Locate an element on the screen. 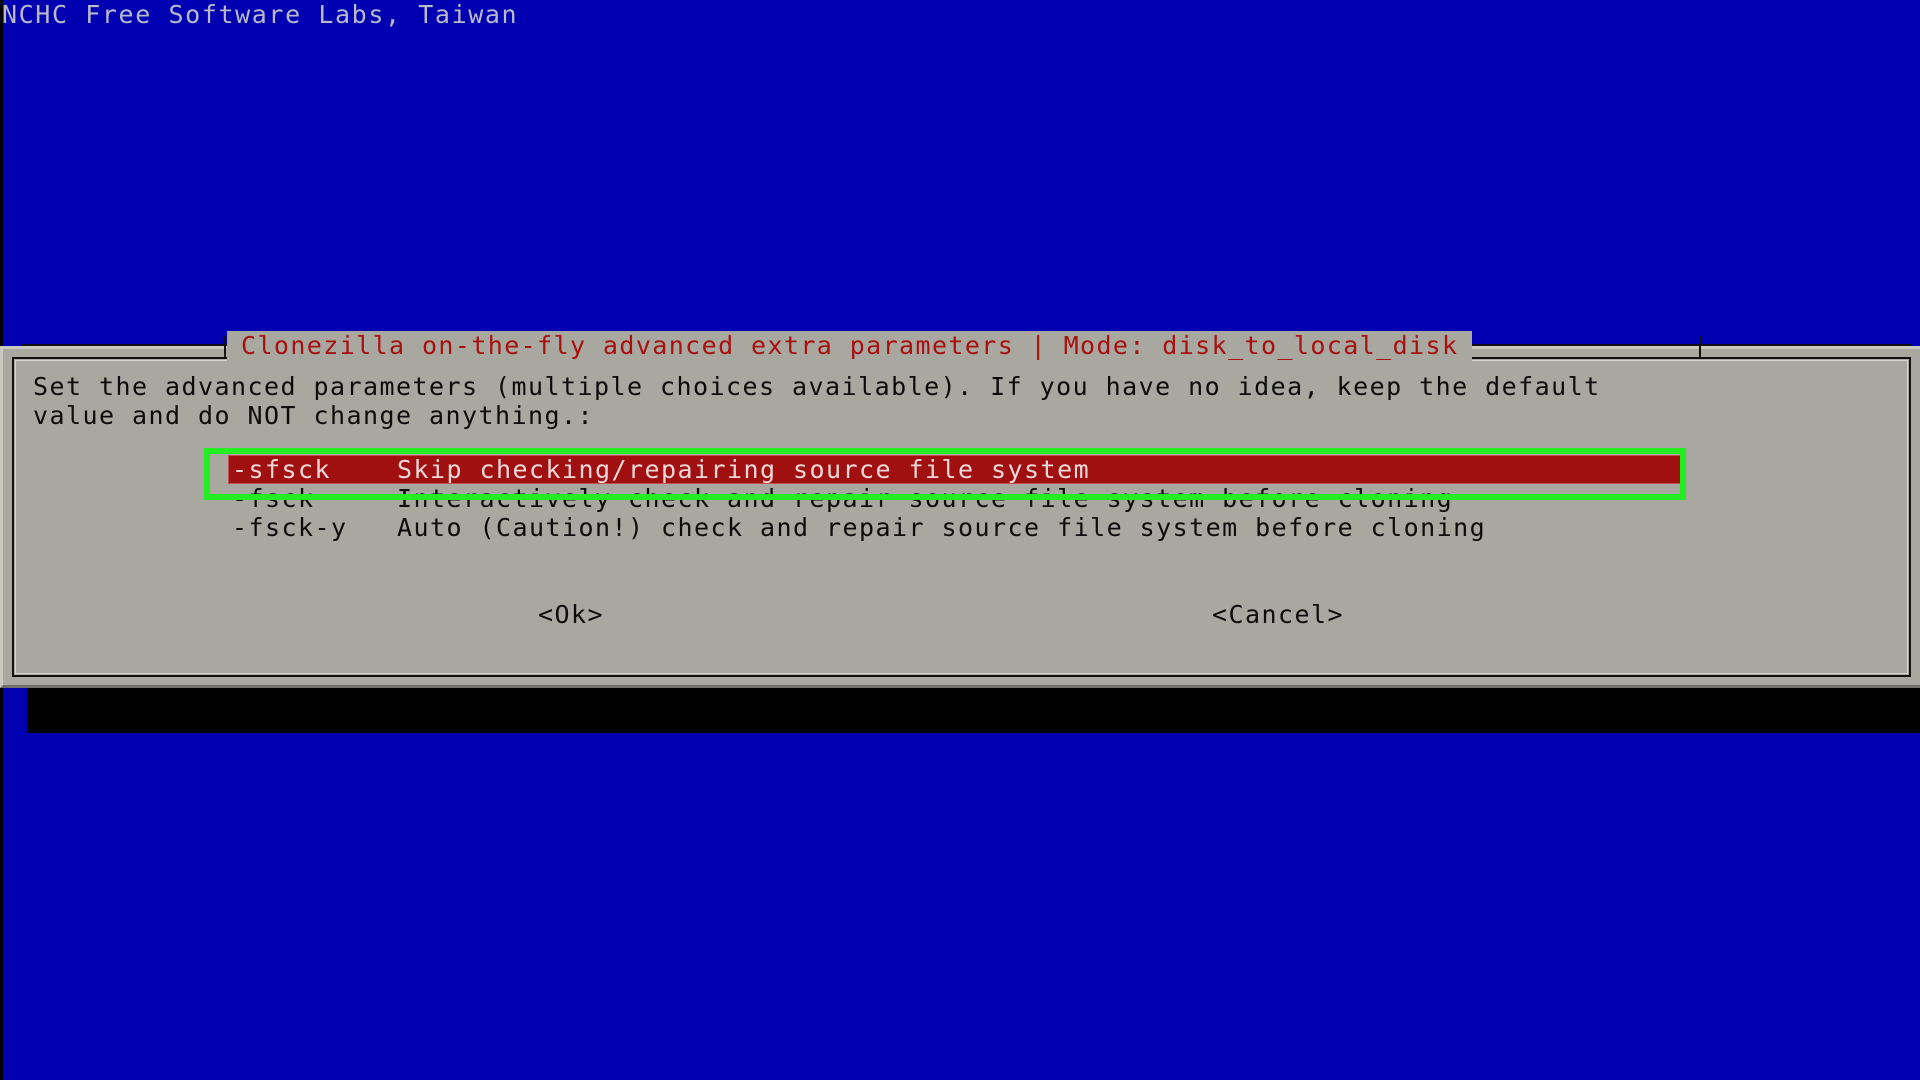  dialog-title-tick-left is located at coordinates (225, 347).